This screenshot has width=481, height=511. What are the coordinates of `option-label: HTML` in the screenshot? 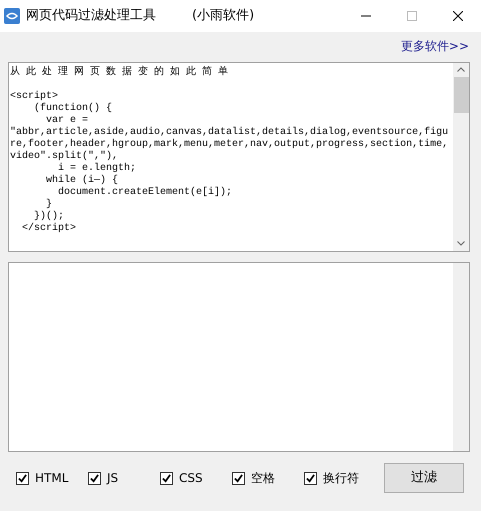 It's located at (51, 478).